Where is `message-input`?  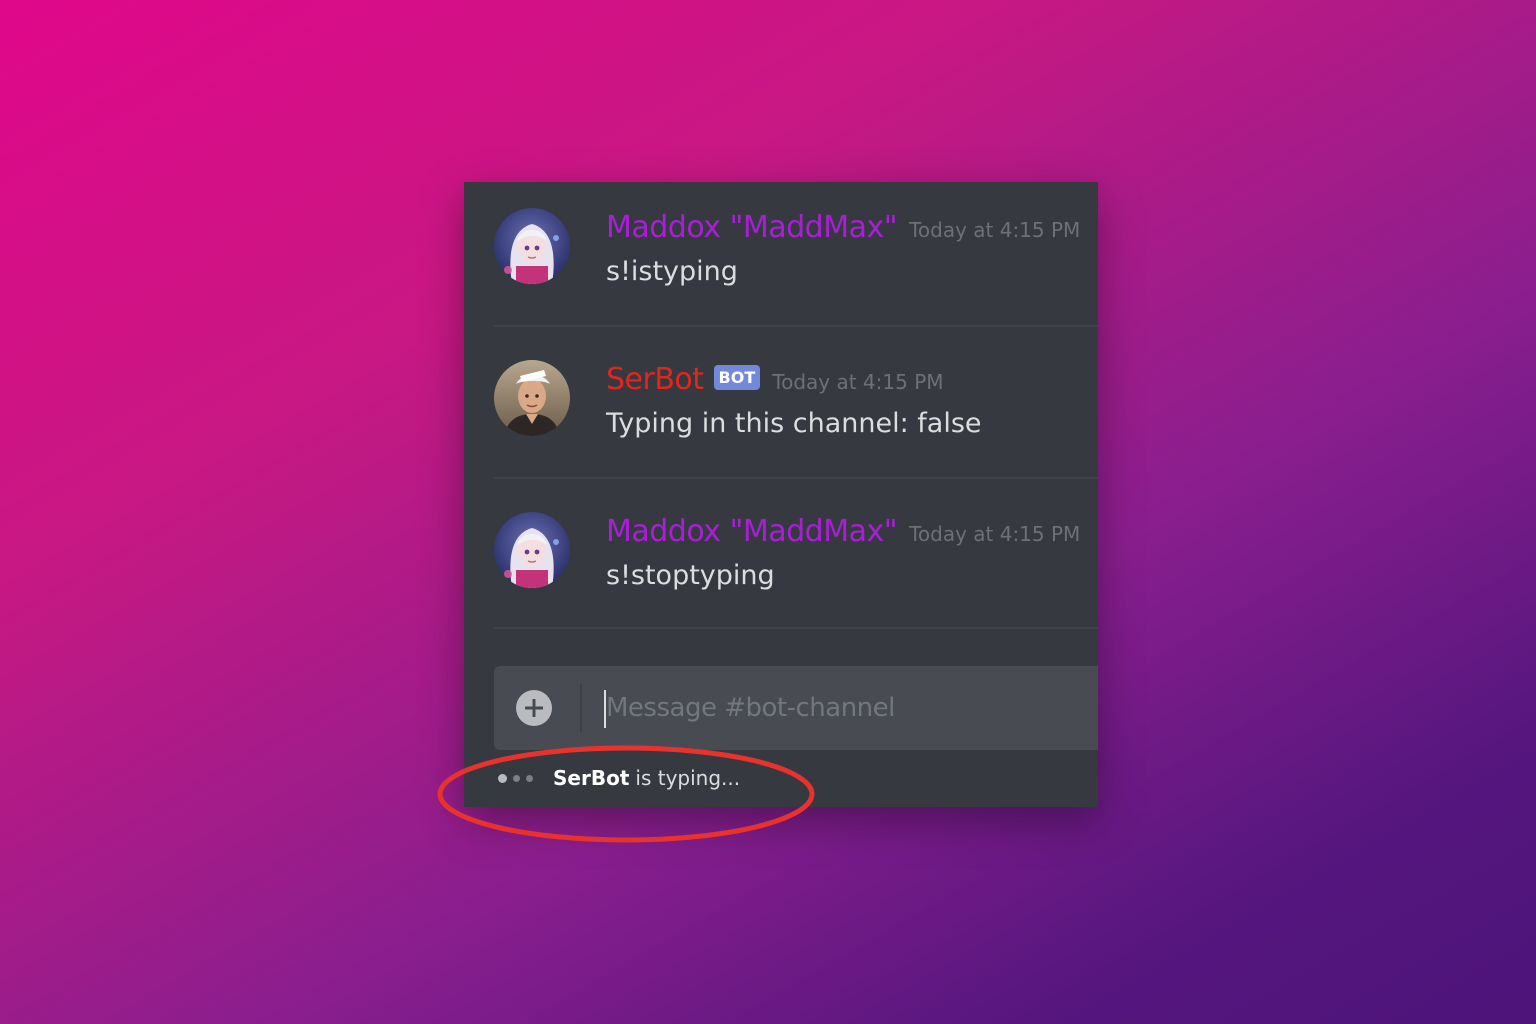 message-input is located at coordinates (846, 708).